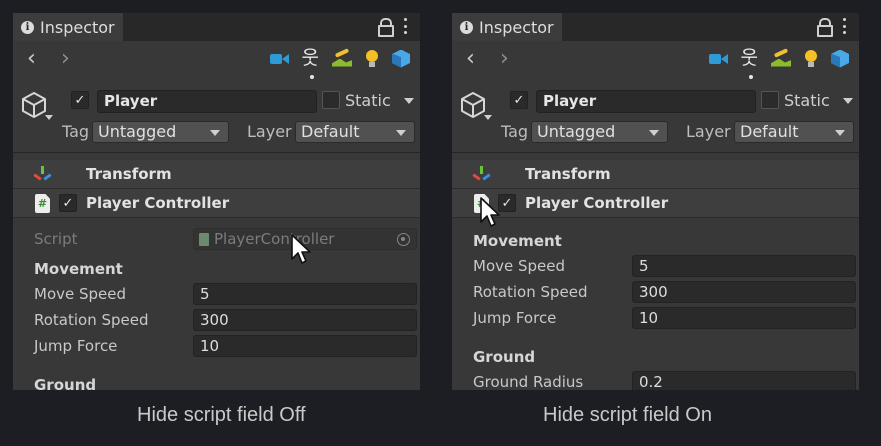 This screenshot has width=881, height=446. Describe the element at coordinates (221, 415) in the screenshot. I see `caption-hide-script-off: Hide script field Off` at that location.